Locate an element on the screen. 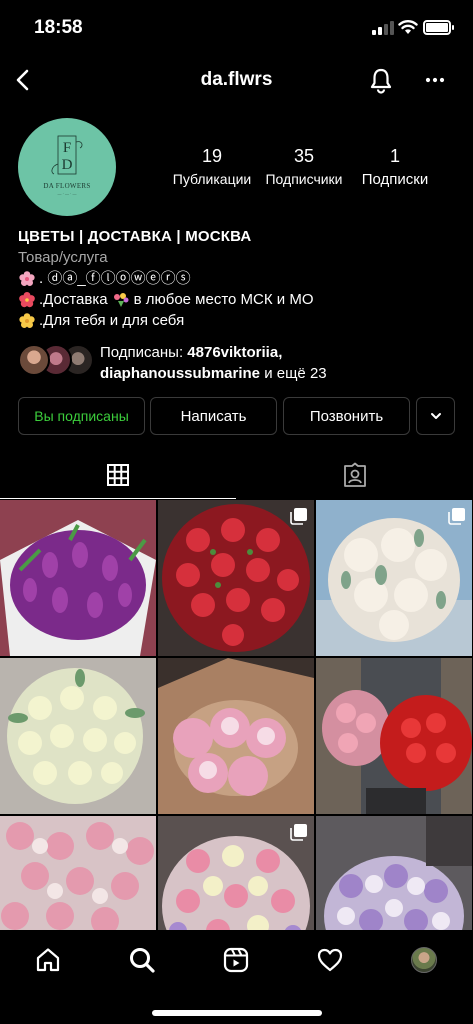 This screenshot has width=473, height=1024. followed-by-user-1: 4876viktoriia, is located at coordinates (234, 352).